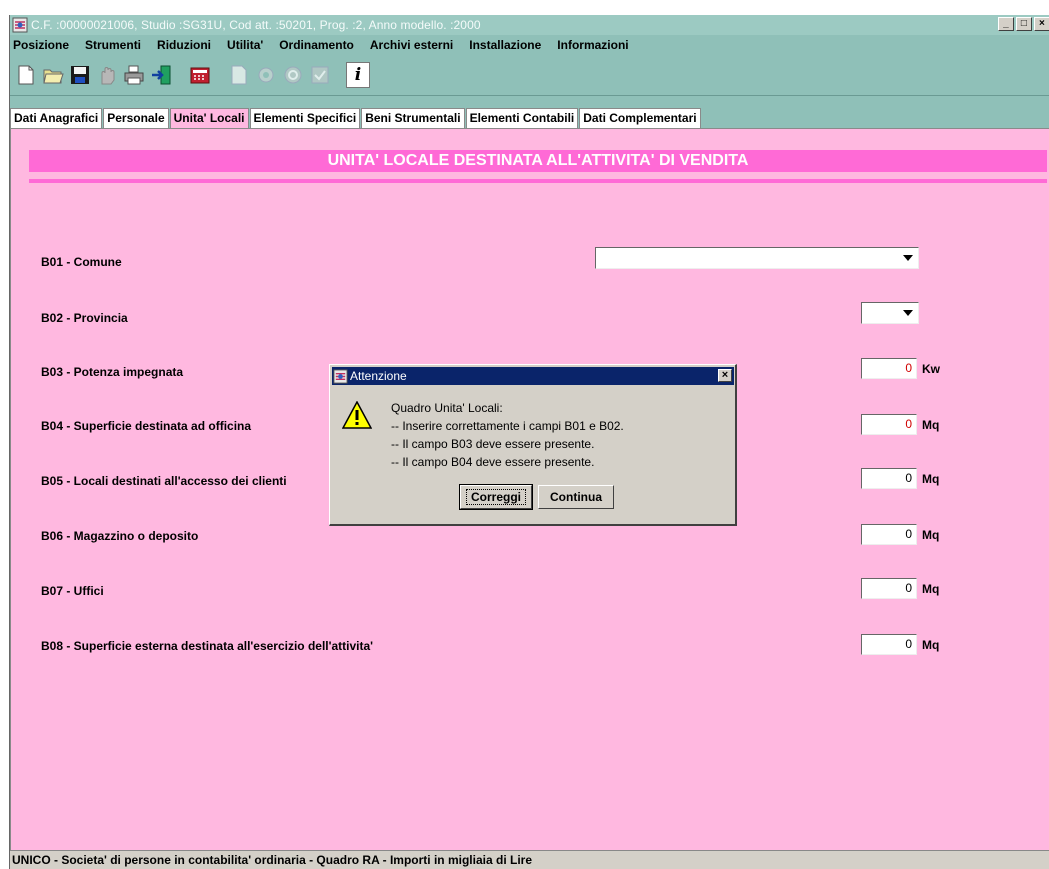 This screenshot has height=869, width=1049. What do you see at coordinates (316, 45) in the screenshot?
I see `menu-ordinamento: Ordinamento` at bounding box center [316, 45].